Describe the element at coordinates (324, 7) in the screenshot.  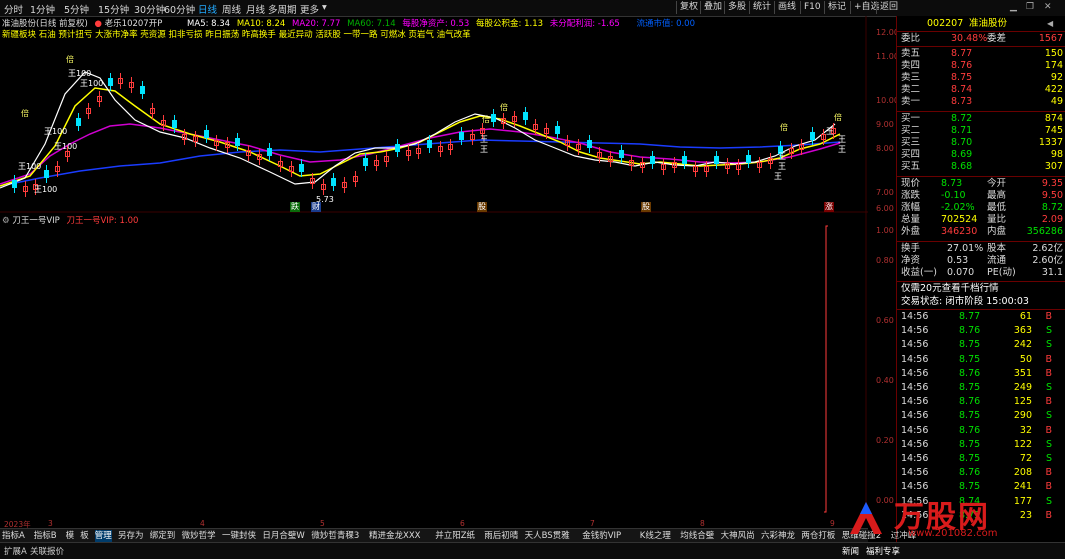
I see `dropdown-icon: ▾` at that location.